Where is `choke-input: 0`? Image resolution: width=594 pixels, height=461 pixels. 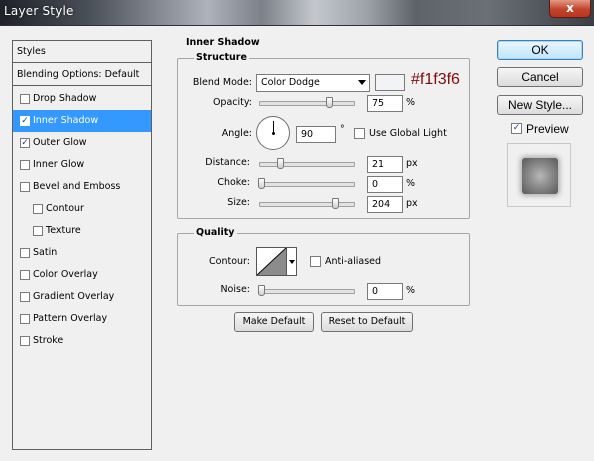 choke-input: 0 is located at coordinates (385, 184).